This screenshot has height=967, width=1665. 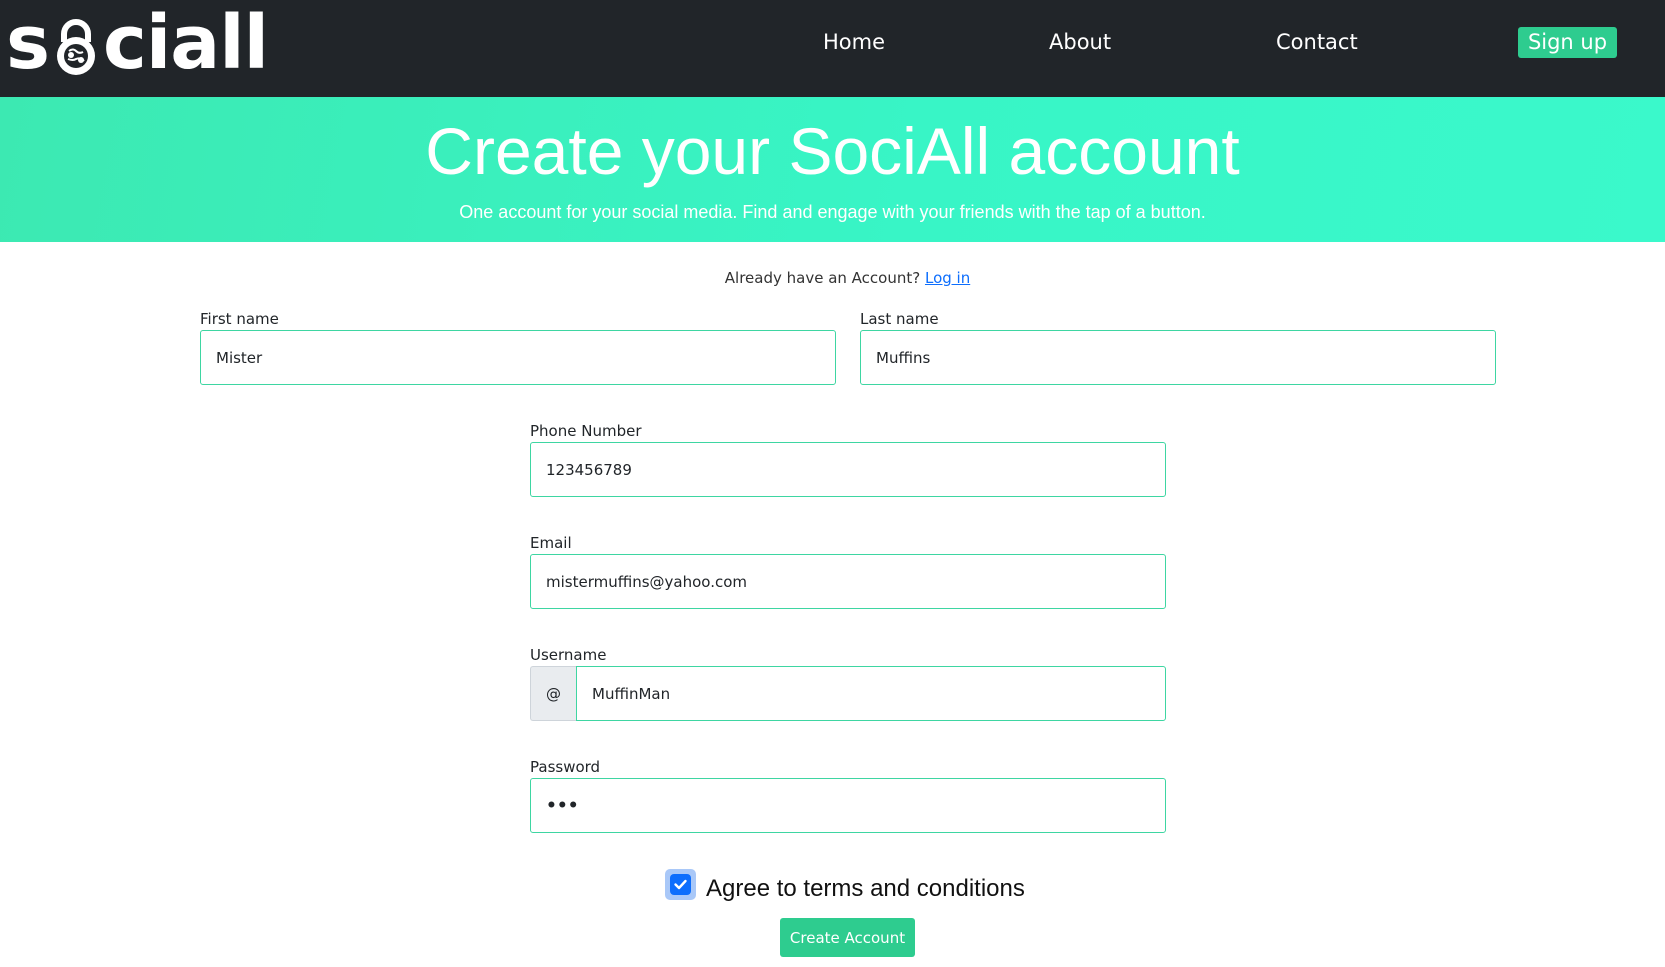 I want to click on terms-checkbox, so click(x=680, y=884).